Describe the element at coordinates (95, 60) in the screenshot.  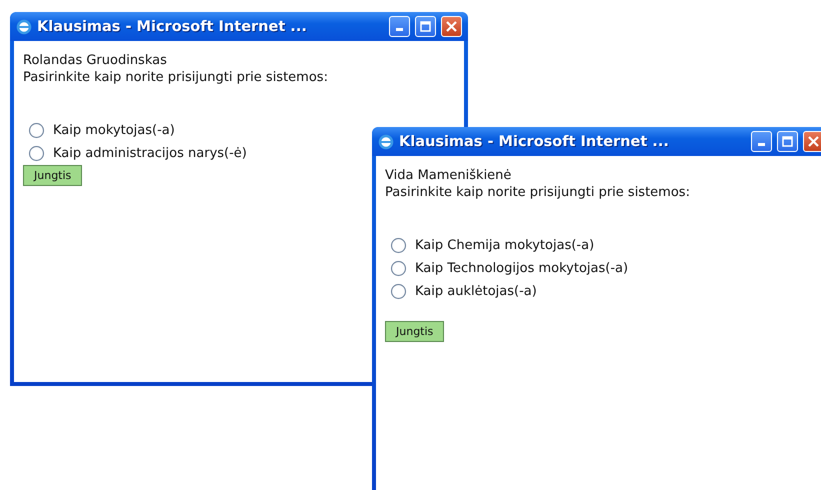
I see `user-name: Rolandas Gruodinskas` at that location.